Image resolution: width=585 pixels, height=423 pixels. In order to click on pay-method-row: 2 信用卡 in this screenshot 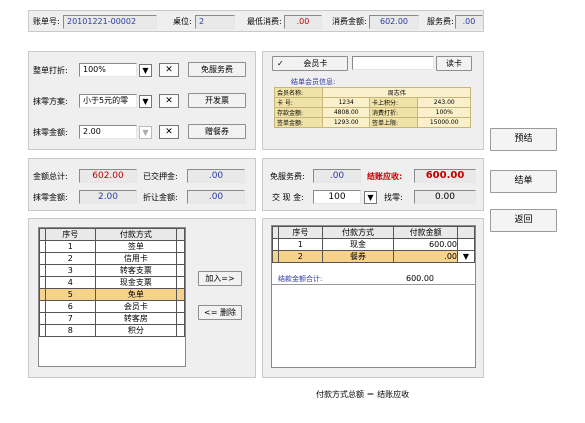, I will do `click(112, 258)`.